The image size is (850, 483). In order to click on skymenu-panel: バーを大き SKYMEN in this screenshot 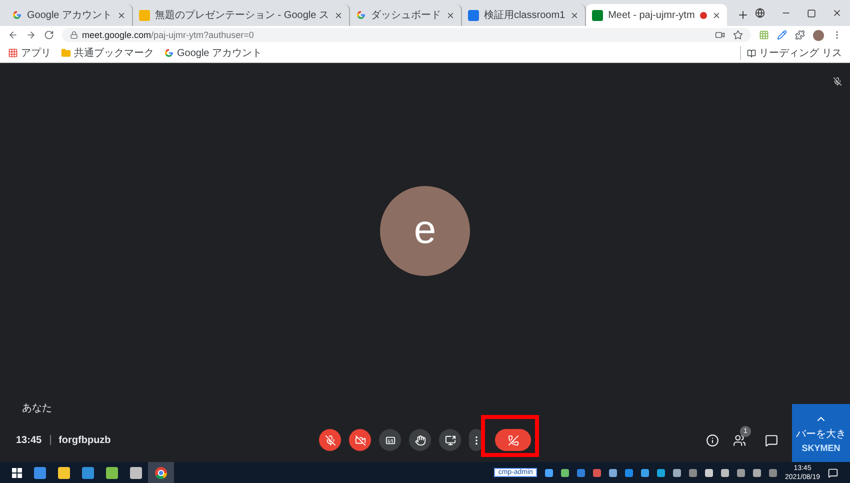, I will do `click(821, 433)`.